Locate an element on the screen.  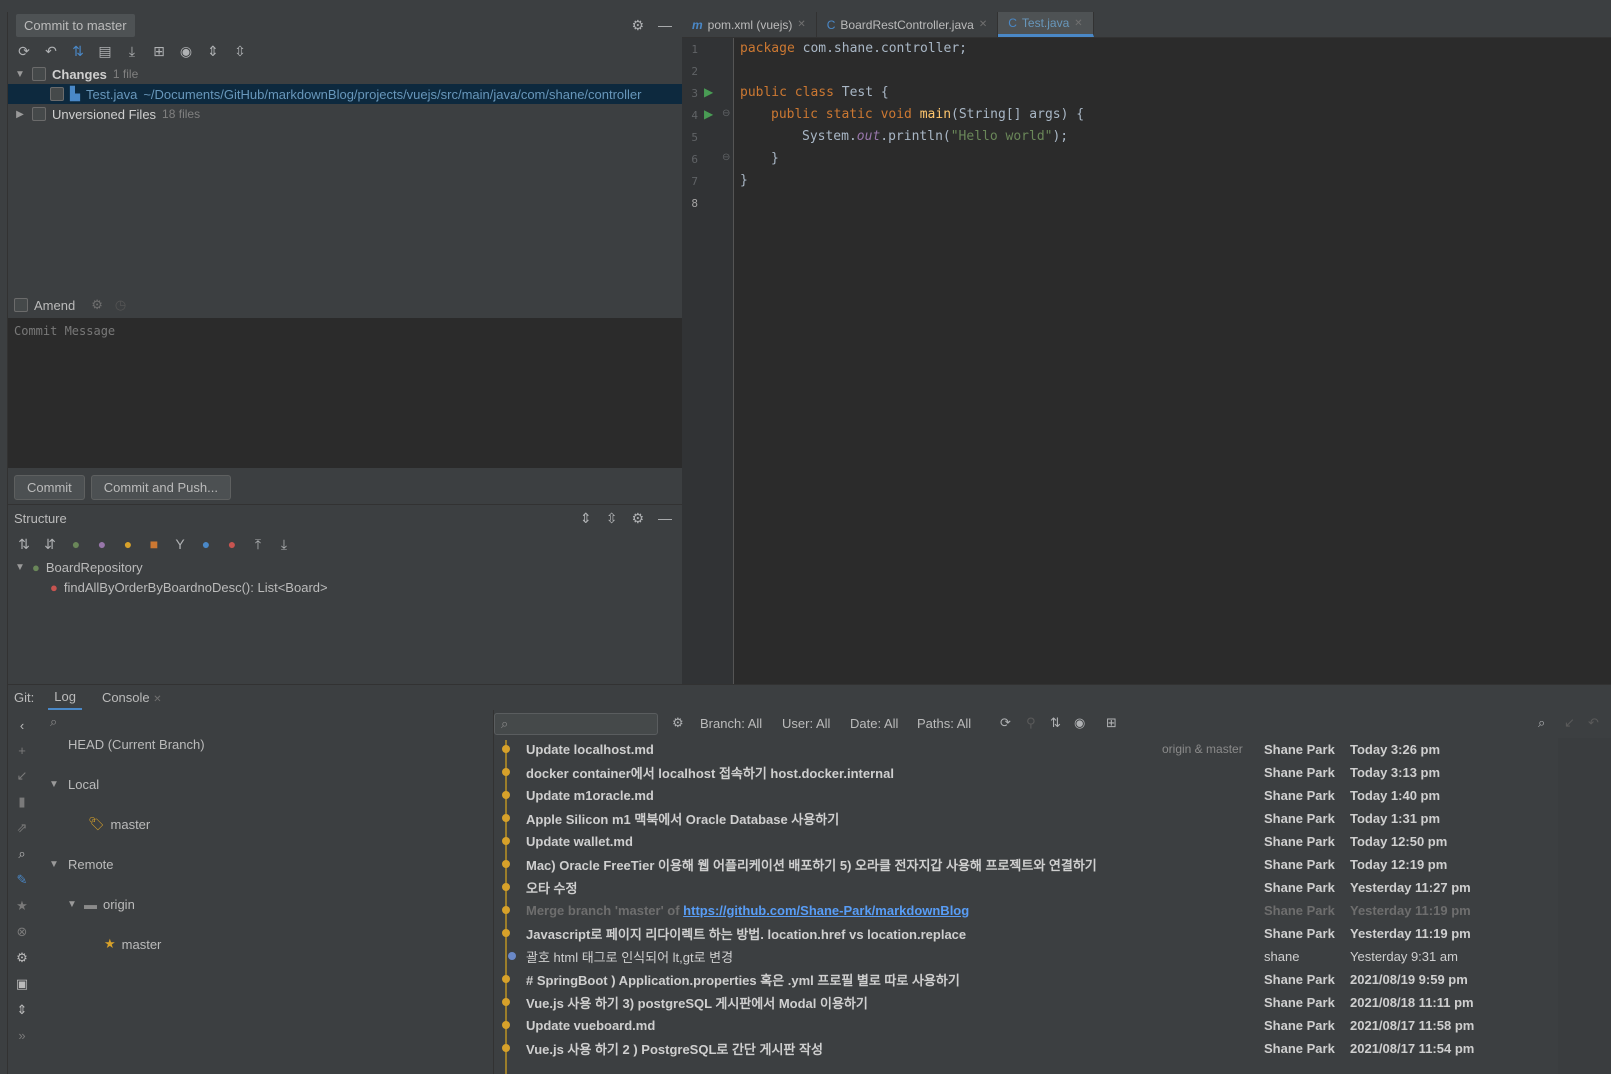
user-filter: User: All is located at coordinates (806, 723).